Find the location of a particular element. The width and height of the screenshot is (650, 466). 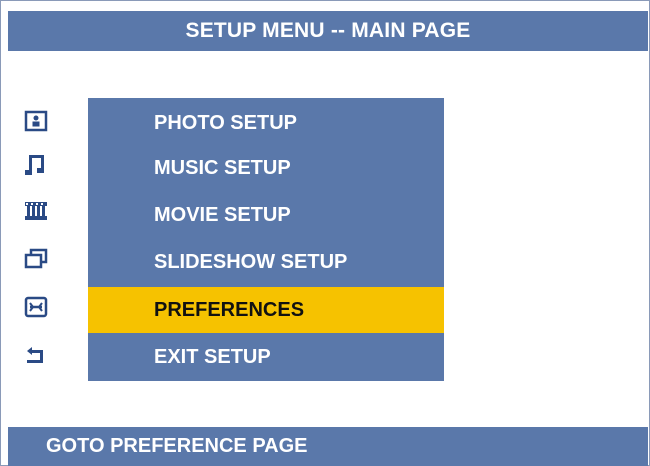

menu-item-label: MOVIE SETUP is located at coordinates (222, 214).